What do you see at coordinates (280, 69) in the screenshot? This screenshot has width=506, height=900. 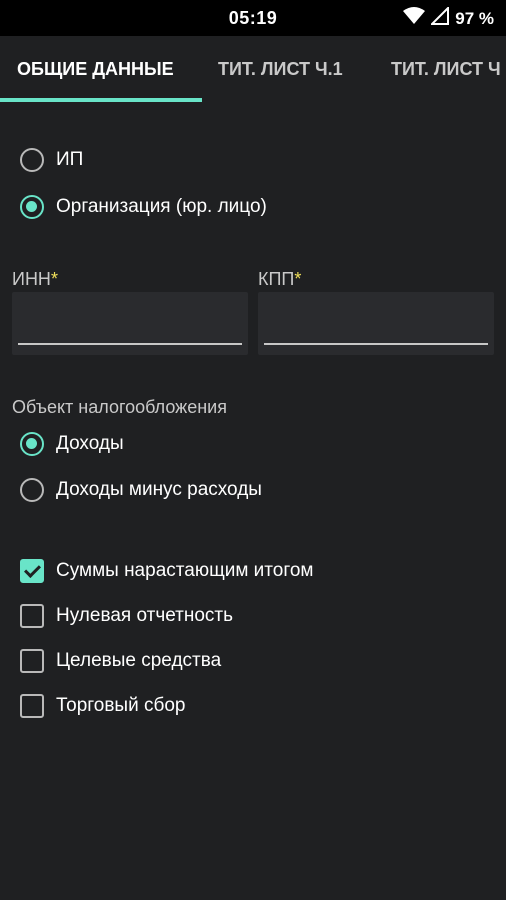 I see `tab-title-page-1: ТИТ. ЛИСТ Ч.1` at bounding box center [280, 69].